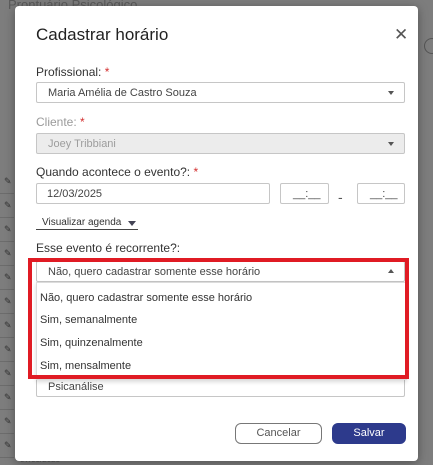  What do you see at coordinates (91, 343) in the screenshot?
I see `recorrente-option: Sim, quinzenalmente` at bounding box center [91, 343].